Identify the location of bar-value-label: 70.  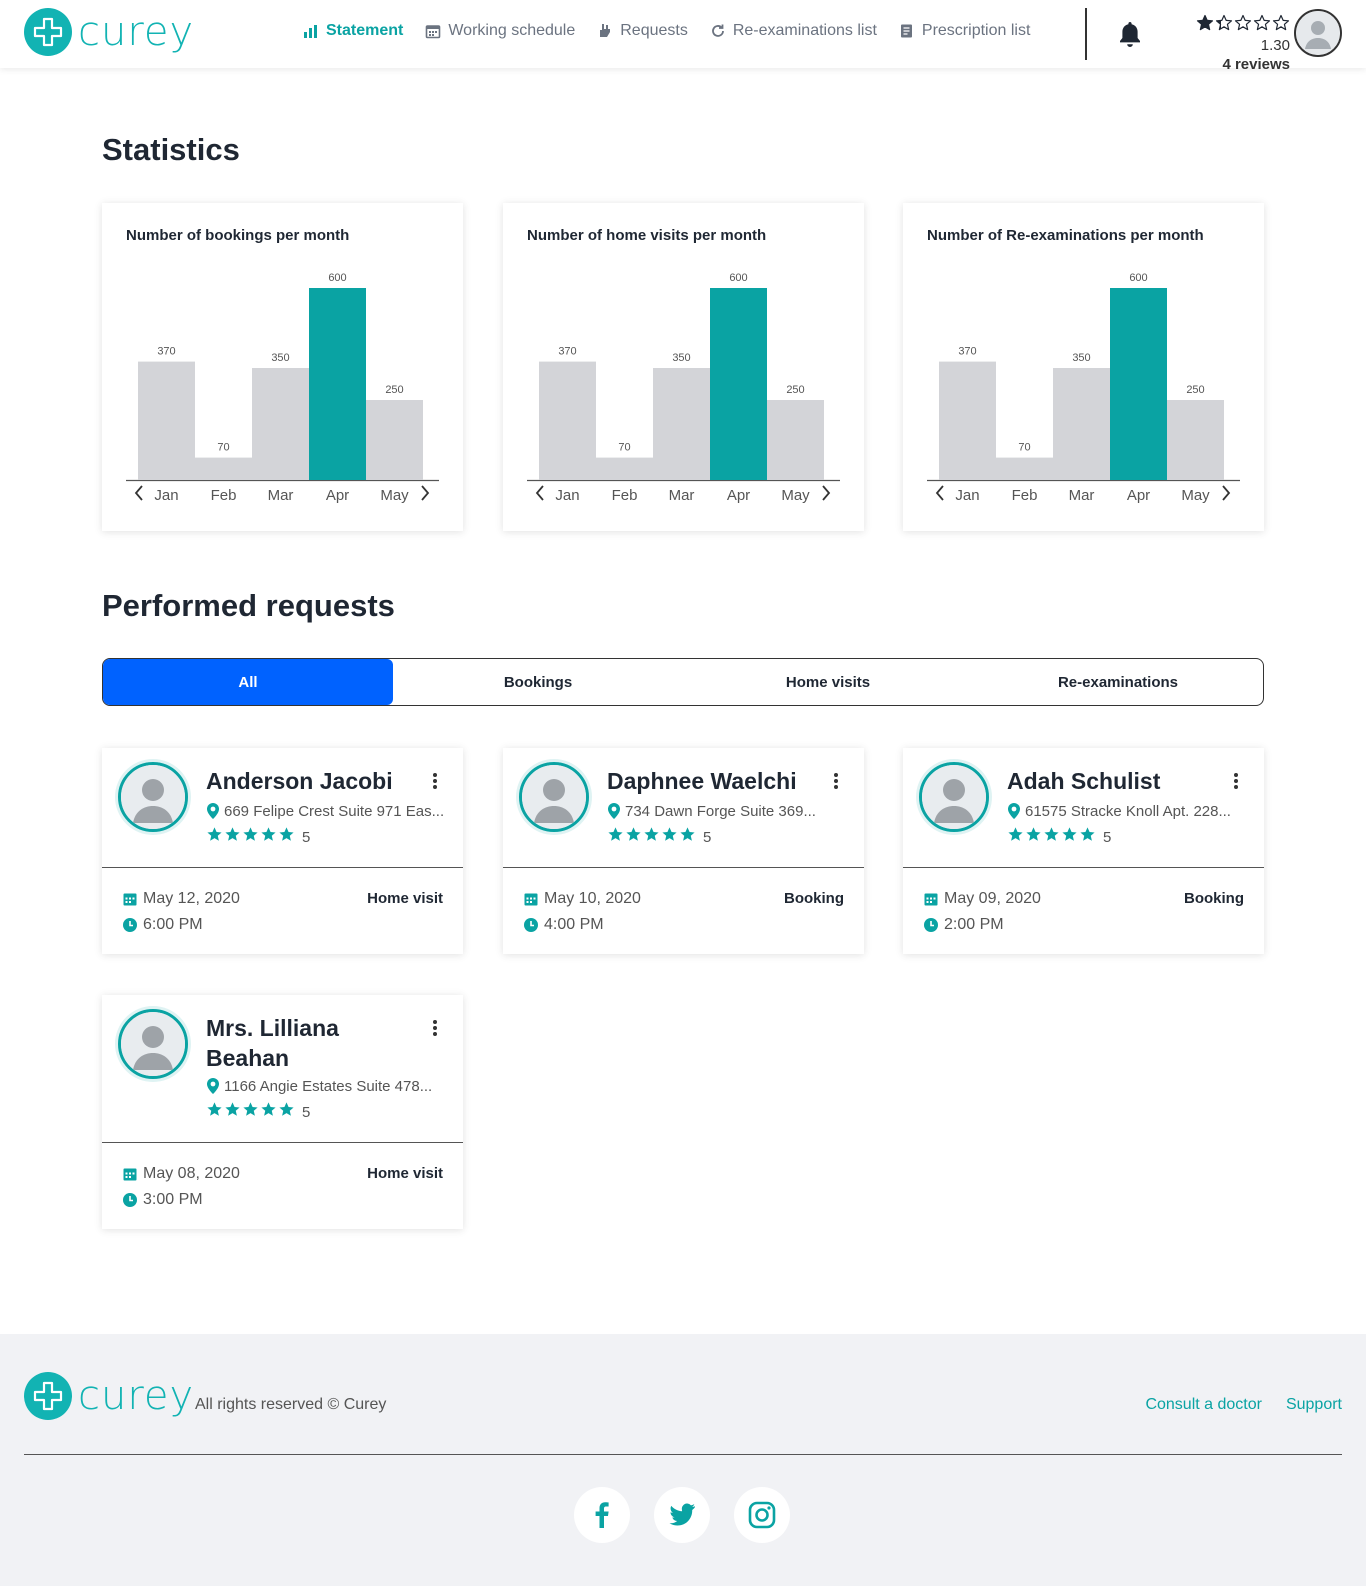
(624, 448).